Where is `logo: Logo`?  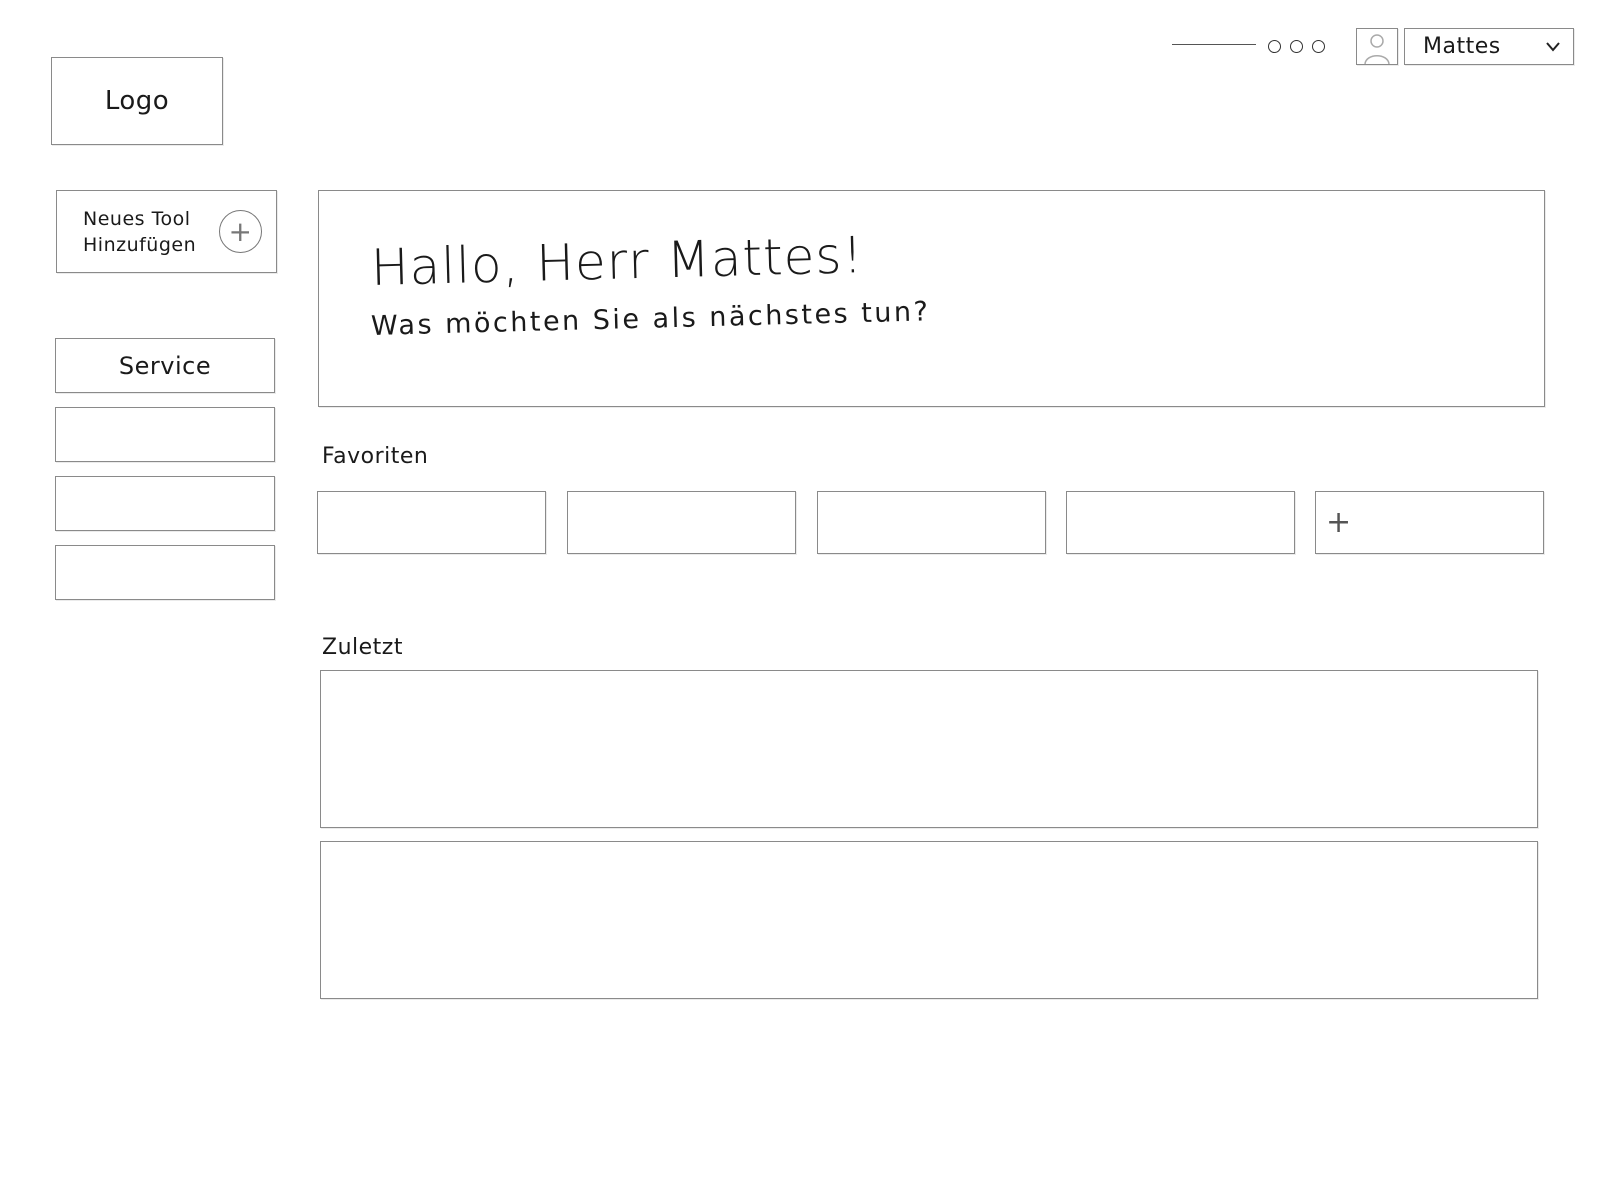
logo: Logo is located at coordinates (137, 101).